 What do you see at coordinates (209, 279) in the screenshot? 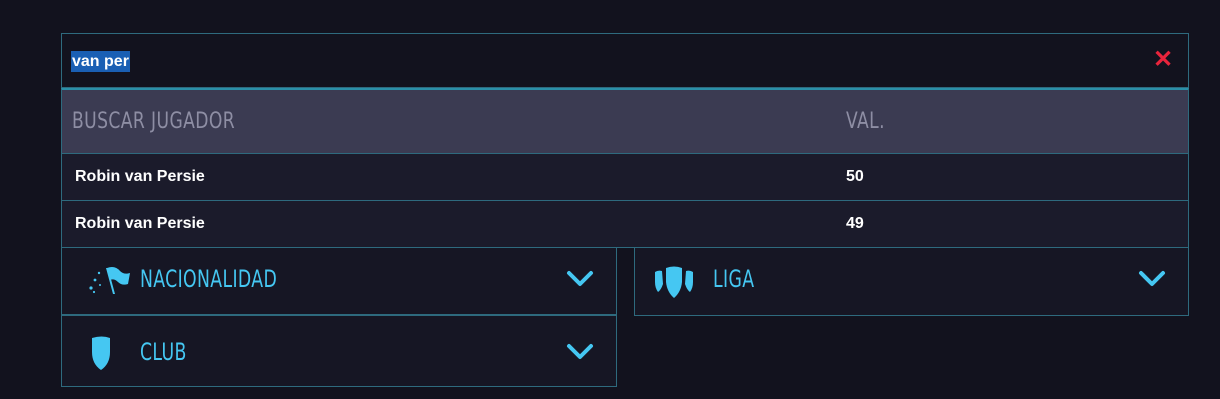
I see `nationality-filter-label: NACIONALIDAD` at bounding box center [209, 279].